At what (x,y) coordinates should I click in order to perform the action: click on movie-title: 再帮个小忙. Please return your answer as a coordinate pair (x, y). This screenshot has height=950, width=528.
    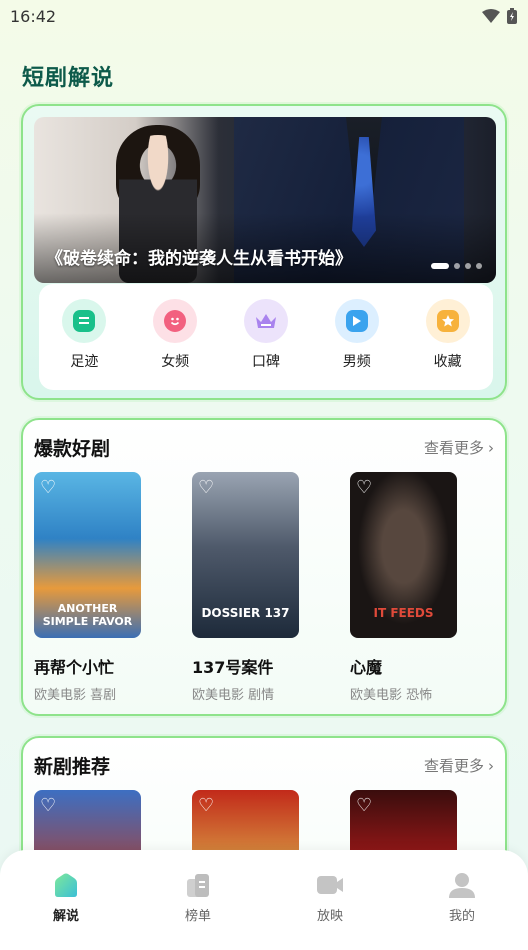
    Looking at the image, I should click on (74, 667).